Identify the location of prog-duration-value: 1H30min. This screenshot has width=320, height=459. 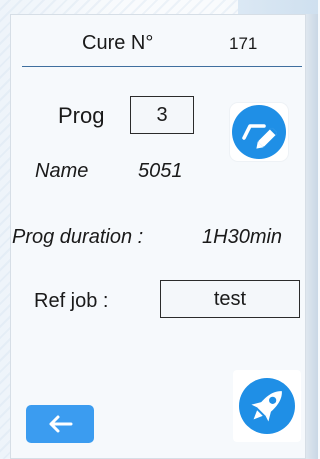
(242, 237).